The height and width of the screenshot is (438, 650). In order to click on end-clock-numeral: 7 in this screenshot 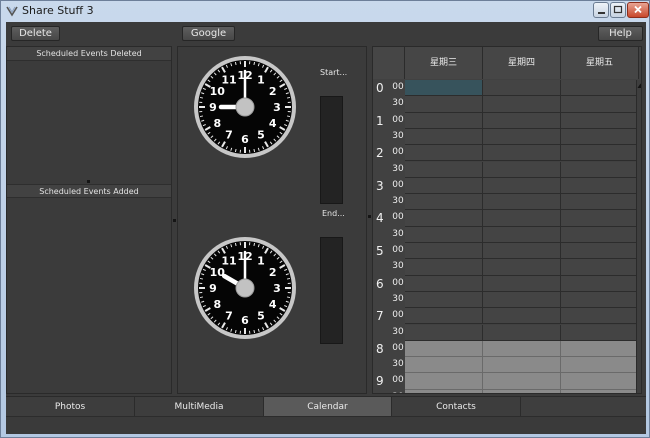, I will do `click(229, 316)`.